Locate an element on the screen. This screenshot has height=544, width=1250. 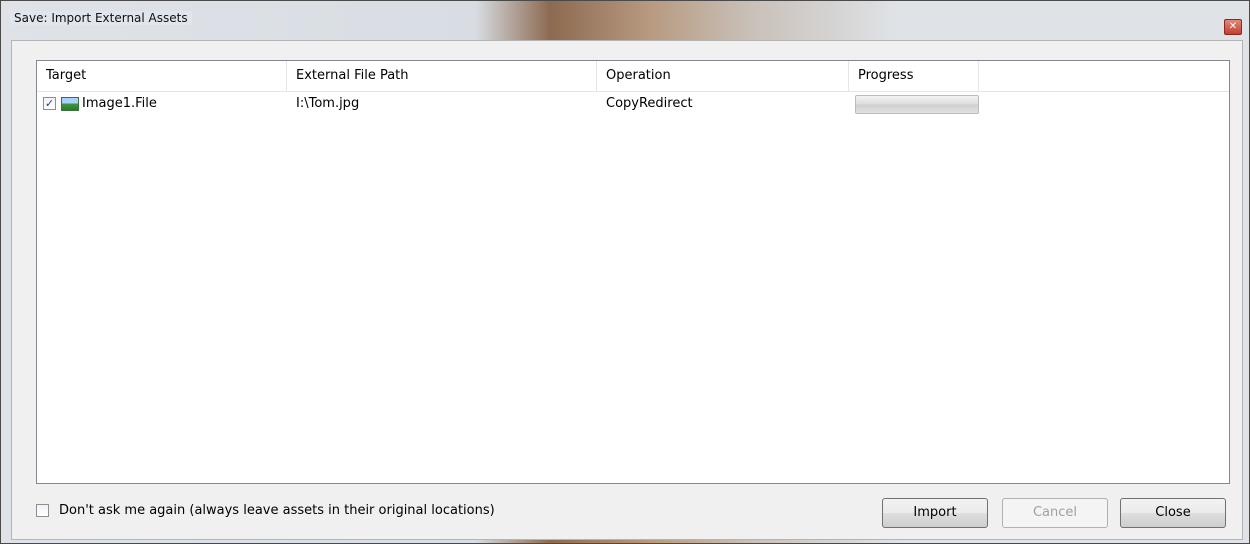
table-row: ✓ Image1.File I:\Tom.jpg CopyRedirect is located at coordinates (633, 104).